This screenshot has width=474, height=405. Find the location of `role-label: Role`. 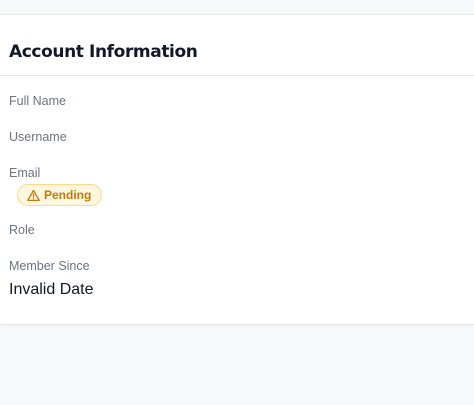

role-label: Role is located at coordinates (22, 230).